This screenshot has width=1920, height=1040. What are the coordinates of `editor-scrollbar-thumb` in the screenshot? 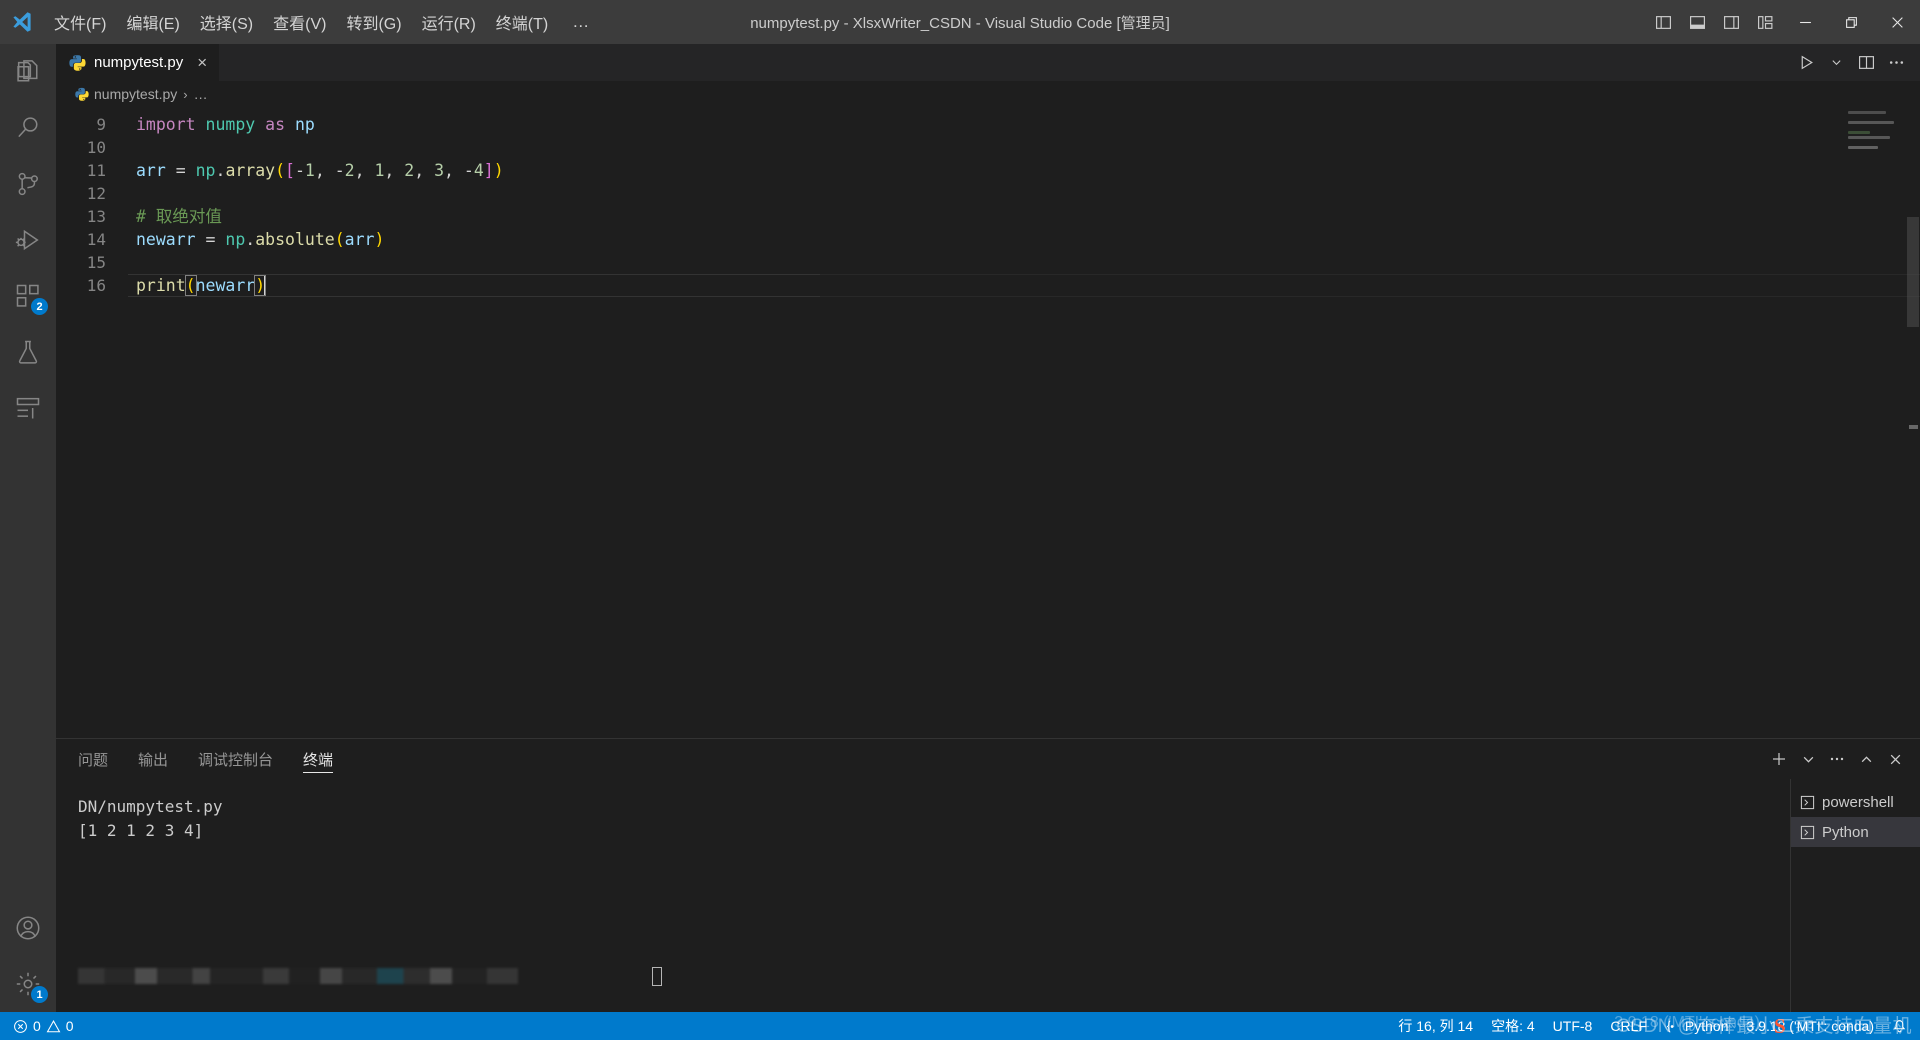 It's located at (1913, 272).